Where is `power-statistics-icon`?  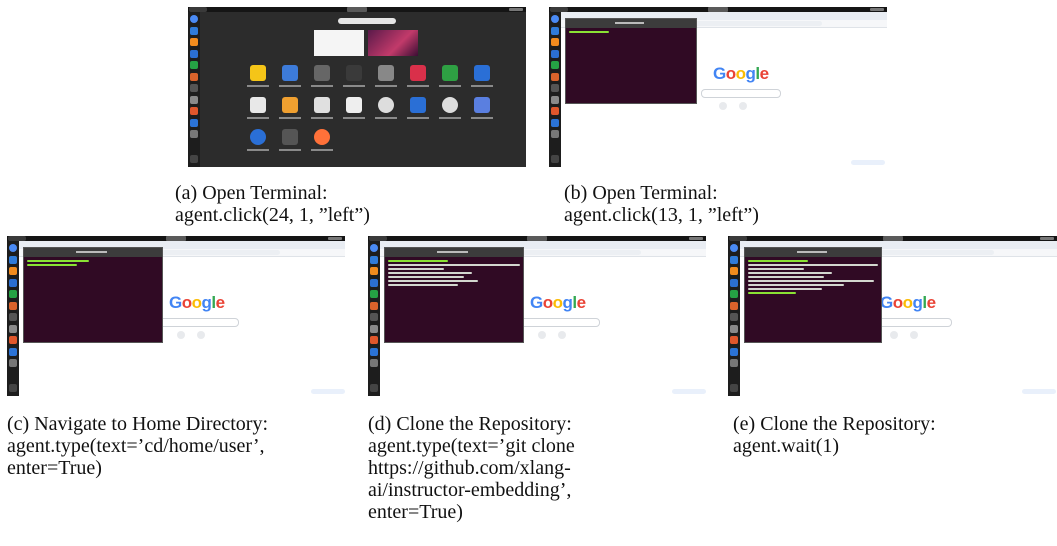
power-statistics-icon is located at coordinates (354, 105).